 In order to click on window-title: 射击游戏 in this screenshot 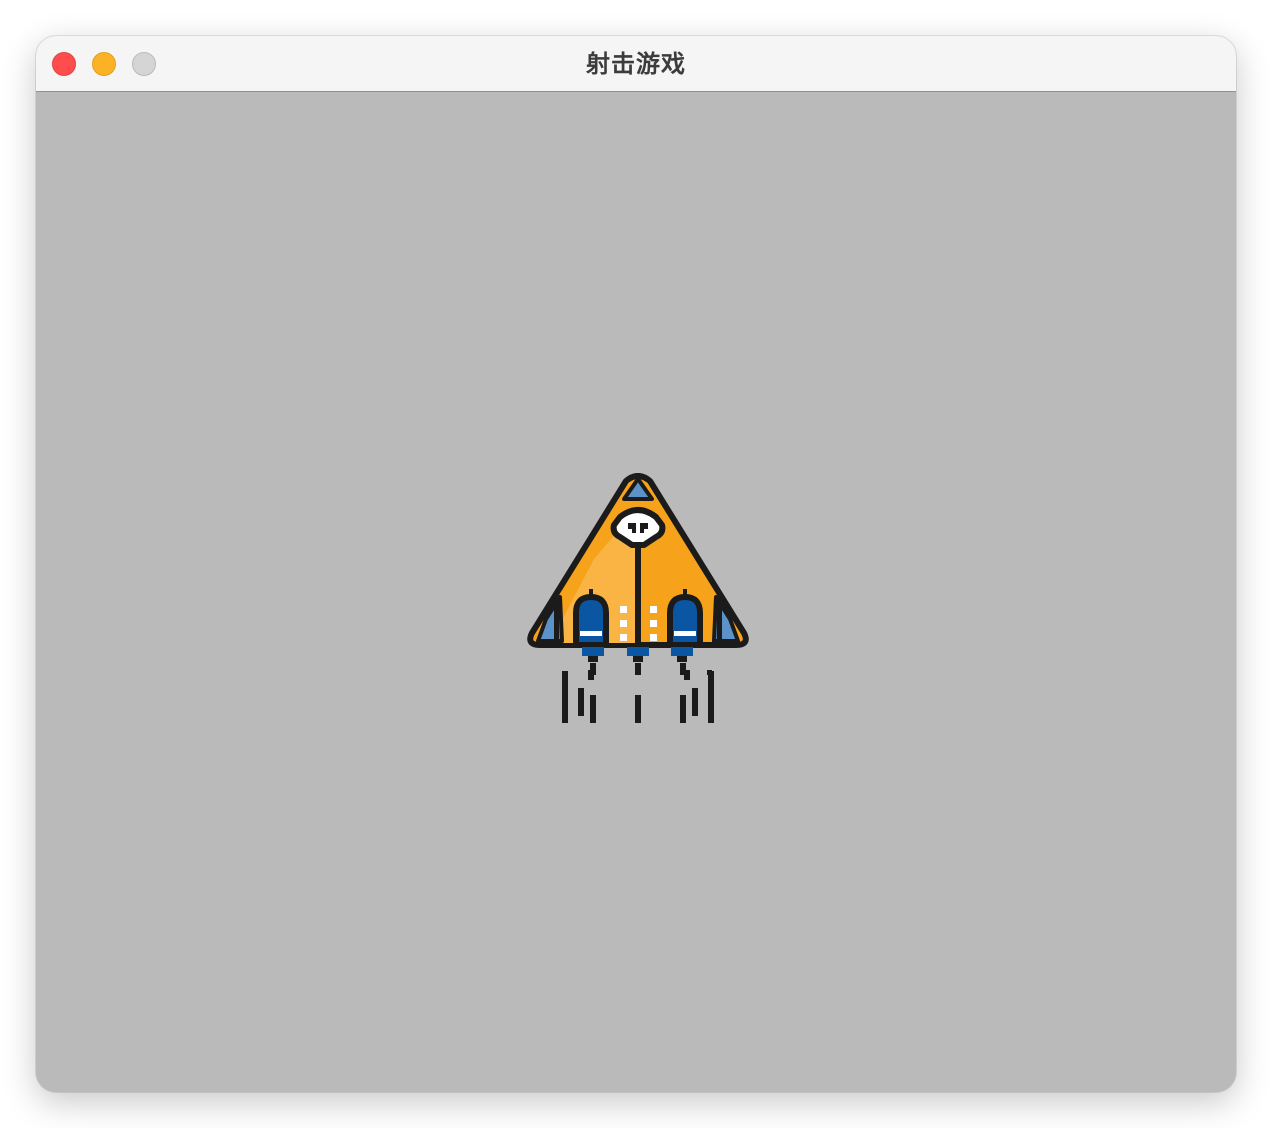, I will do `click(636, 64)`.